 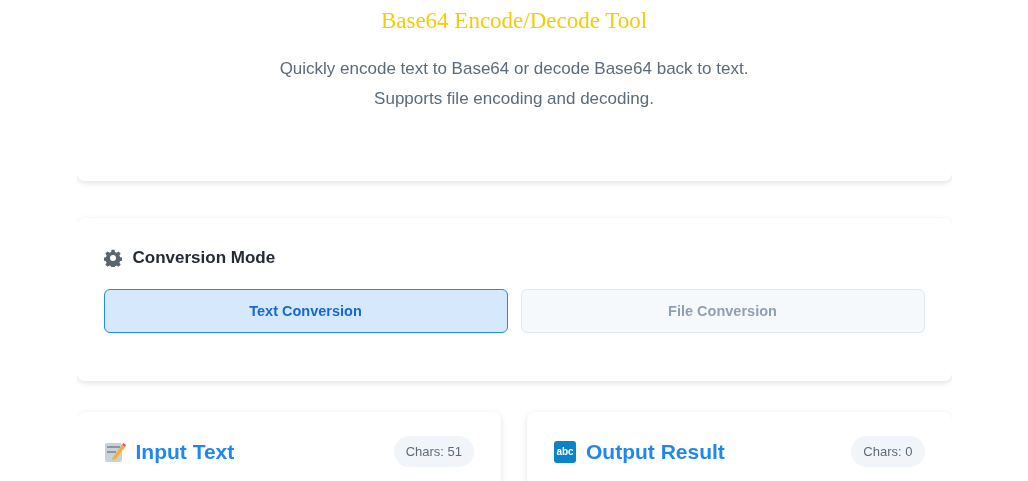 What do you see at coordinates (305, 311) in the screenshot?
I see `mode-tab: Text Conversion` at bounding box center [305, 311].